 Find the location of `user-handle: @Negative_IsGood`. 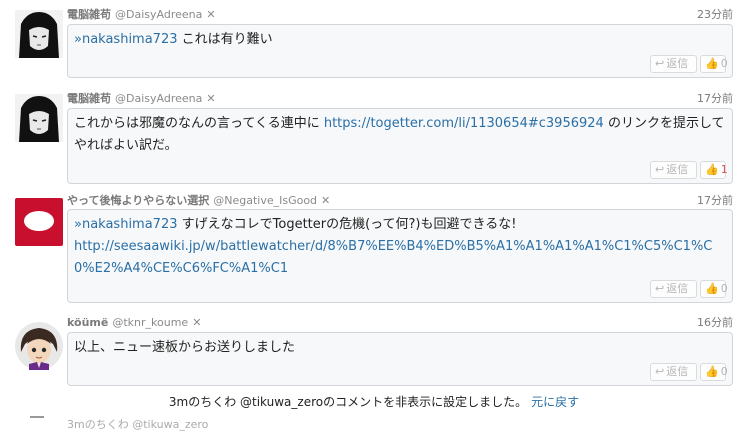

user-handle: @Negative_IsGood is located at coordinates (265, 200).